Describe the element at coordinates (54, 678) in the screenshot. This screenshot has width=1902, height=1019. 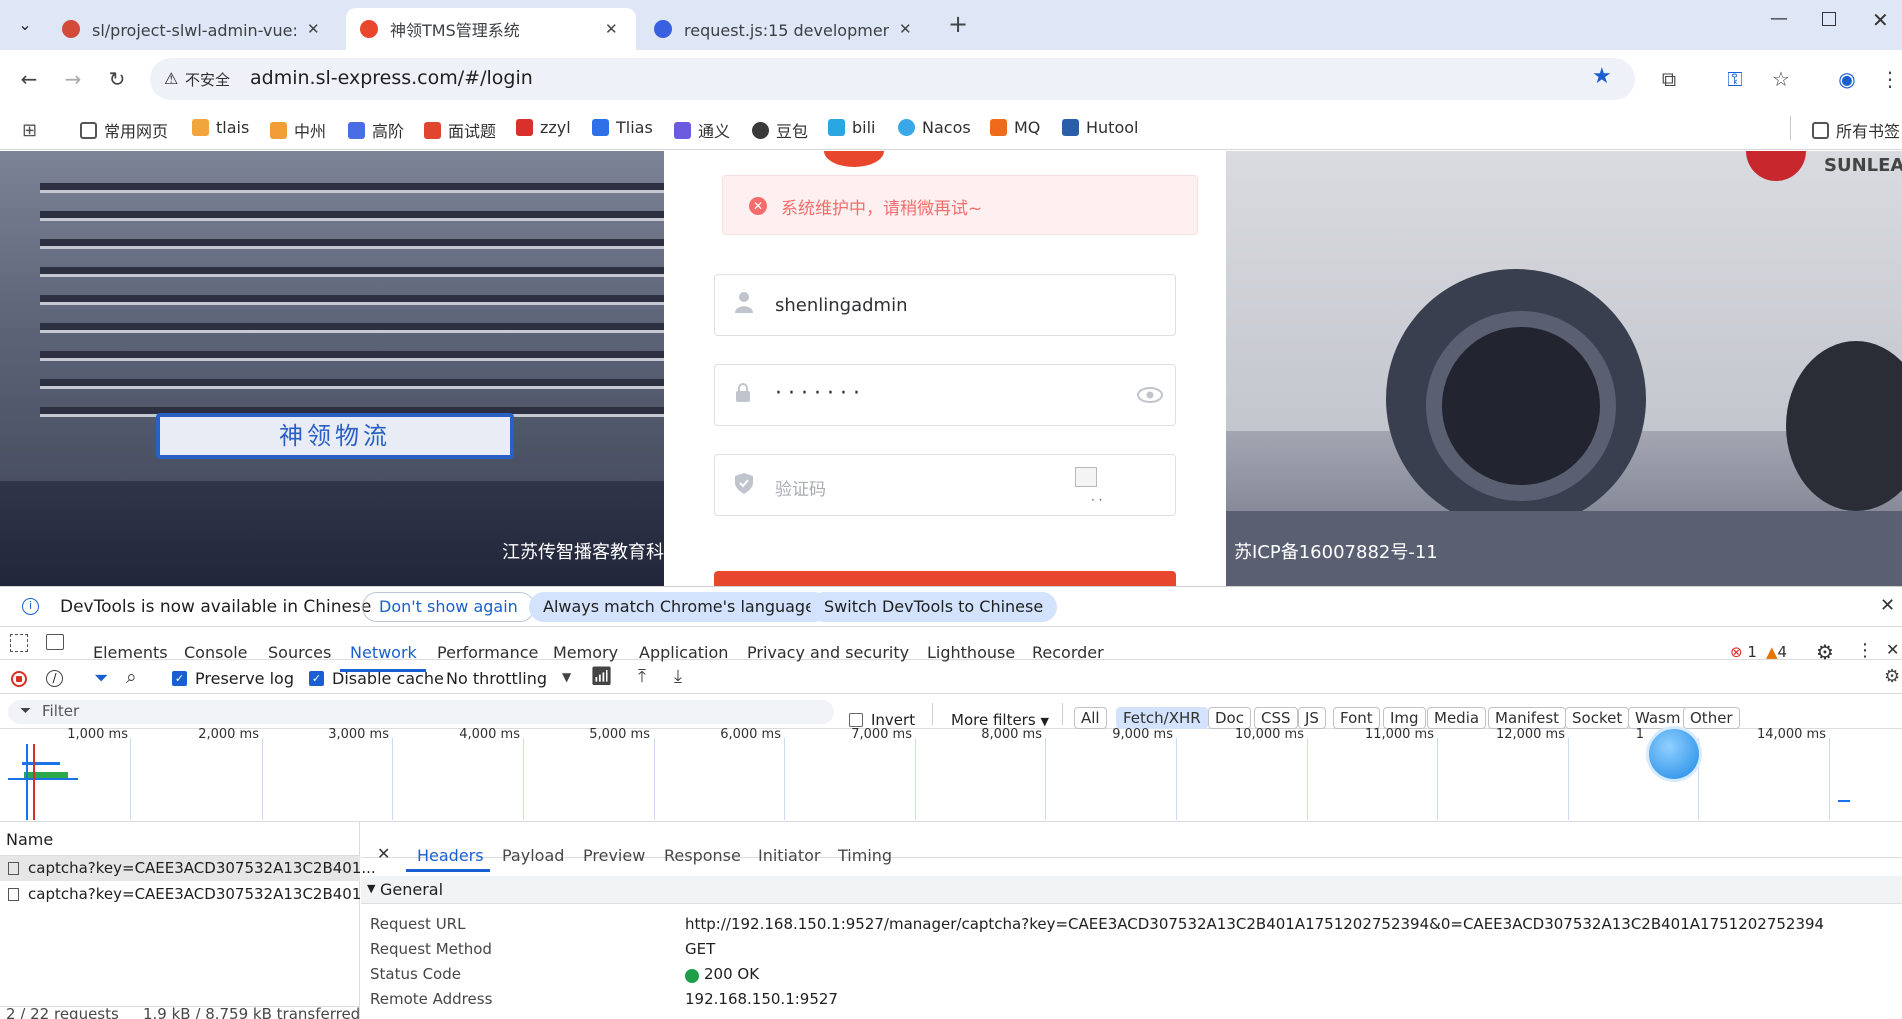
I see `clear-log-icon: /` at that location.